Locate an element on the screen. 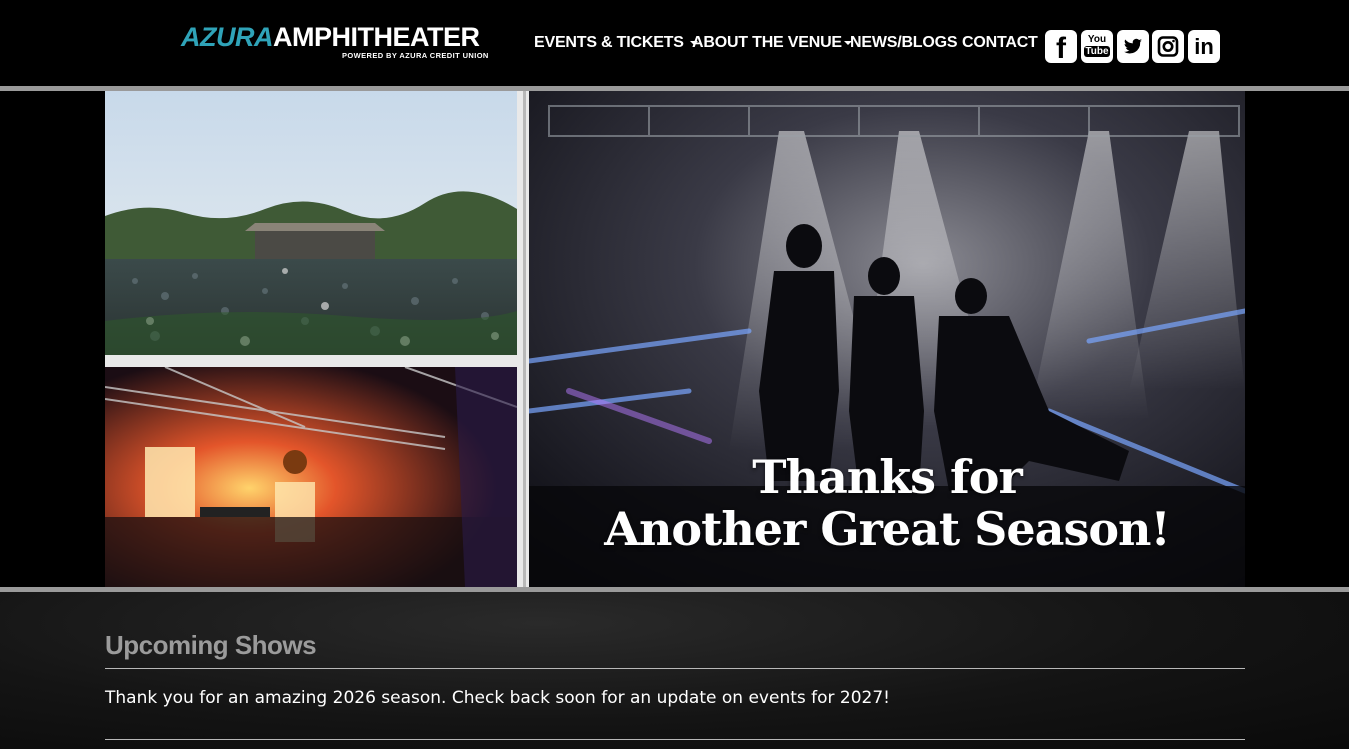 This screenshot has height=749, width=1349. nav-events-tickets-label: EVENTS & TICKETS is located at coordinates (609, 42).